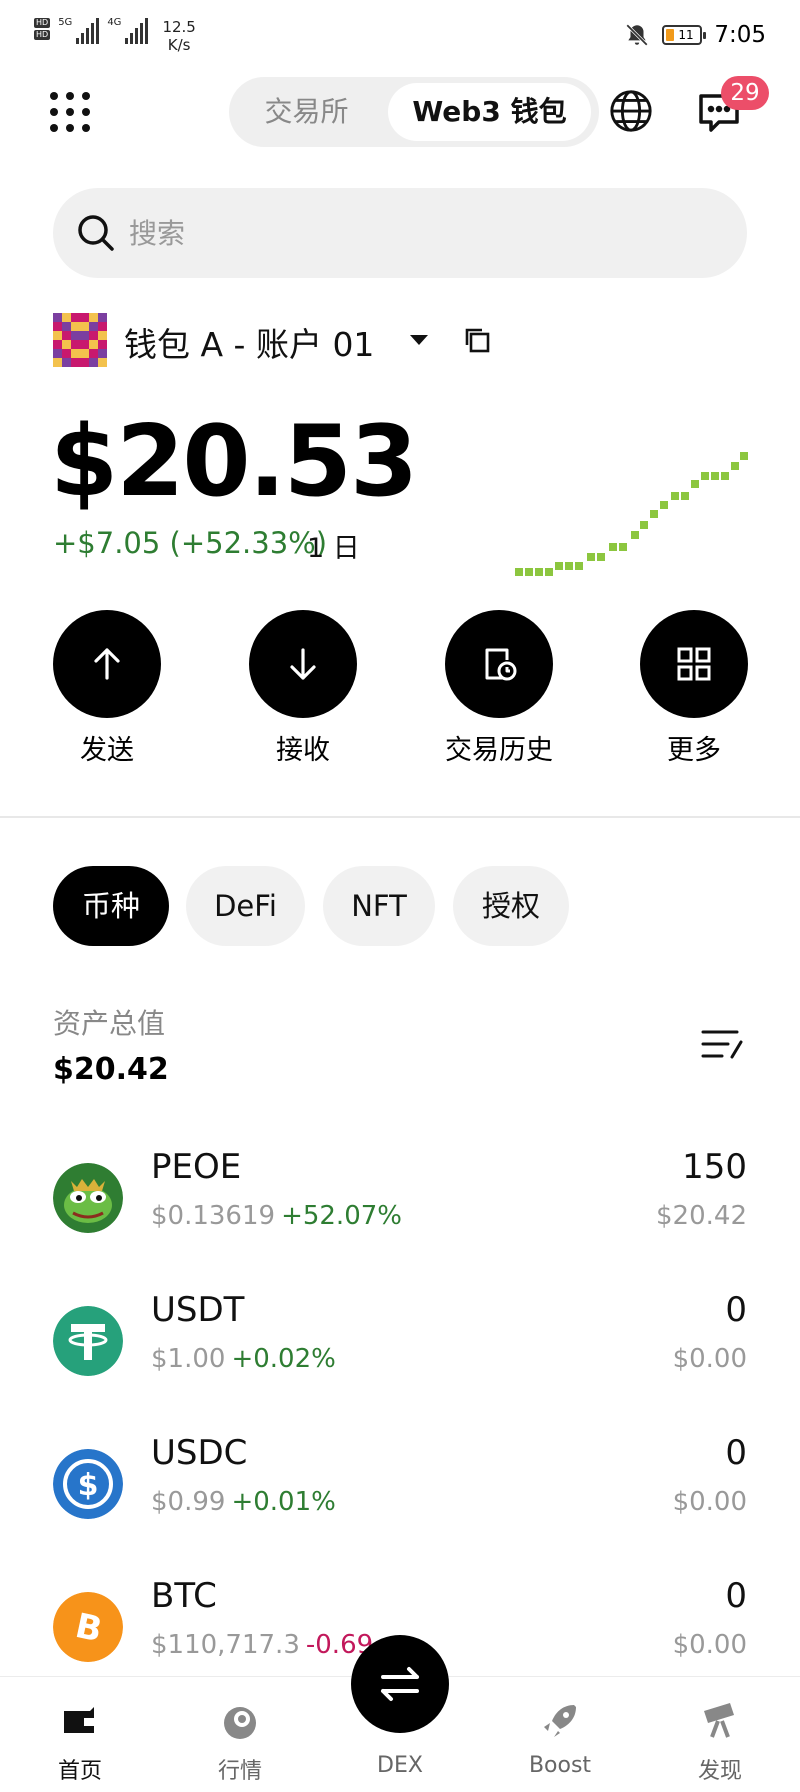 Image resolution: width=800 pixels, height=1792 pixels. Describe the element at coordinates (199, 1453) in the screenshot. I see `token-symbol: USDC` at that location.